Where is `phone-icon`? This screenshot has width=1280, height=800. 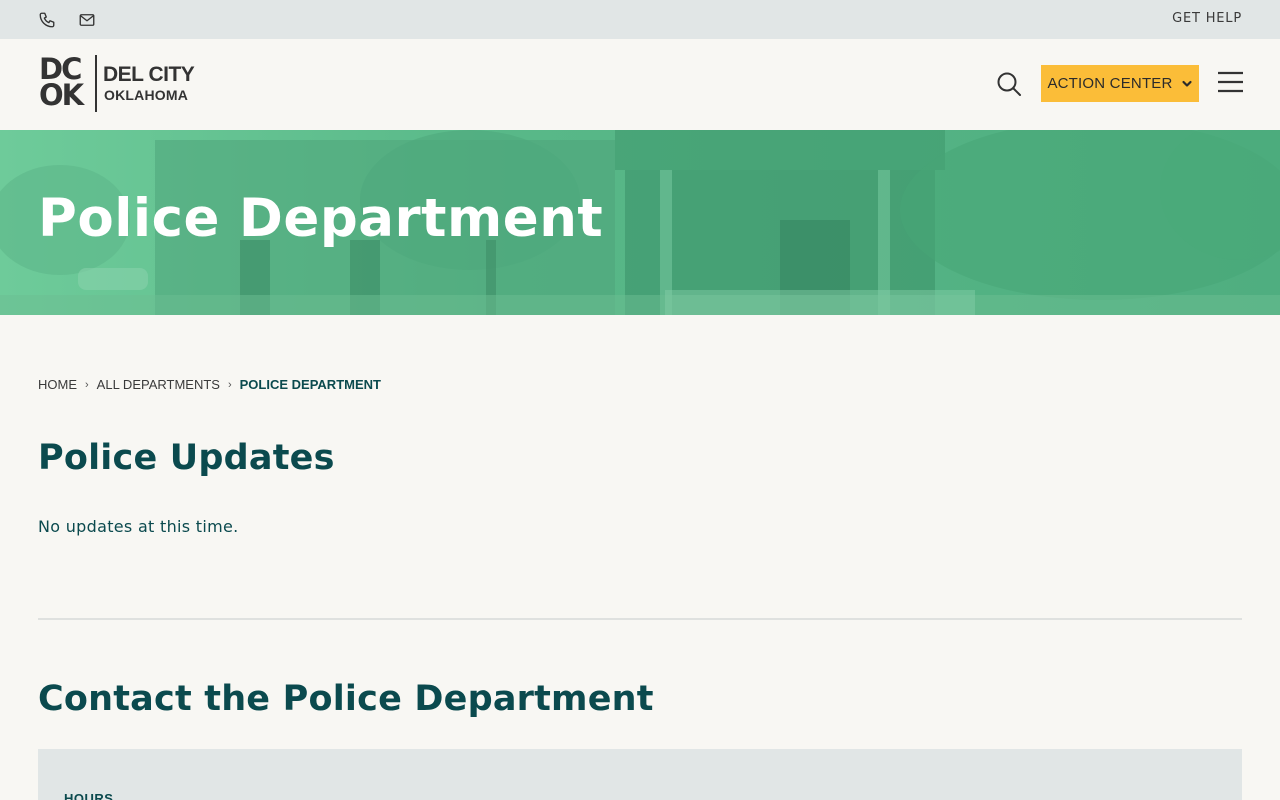 phone-icon is located at coordinates (47, 20).